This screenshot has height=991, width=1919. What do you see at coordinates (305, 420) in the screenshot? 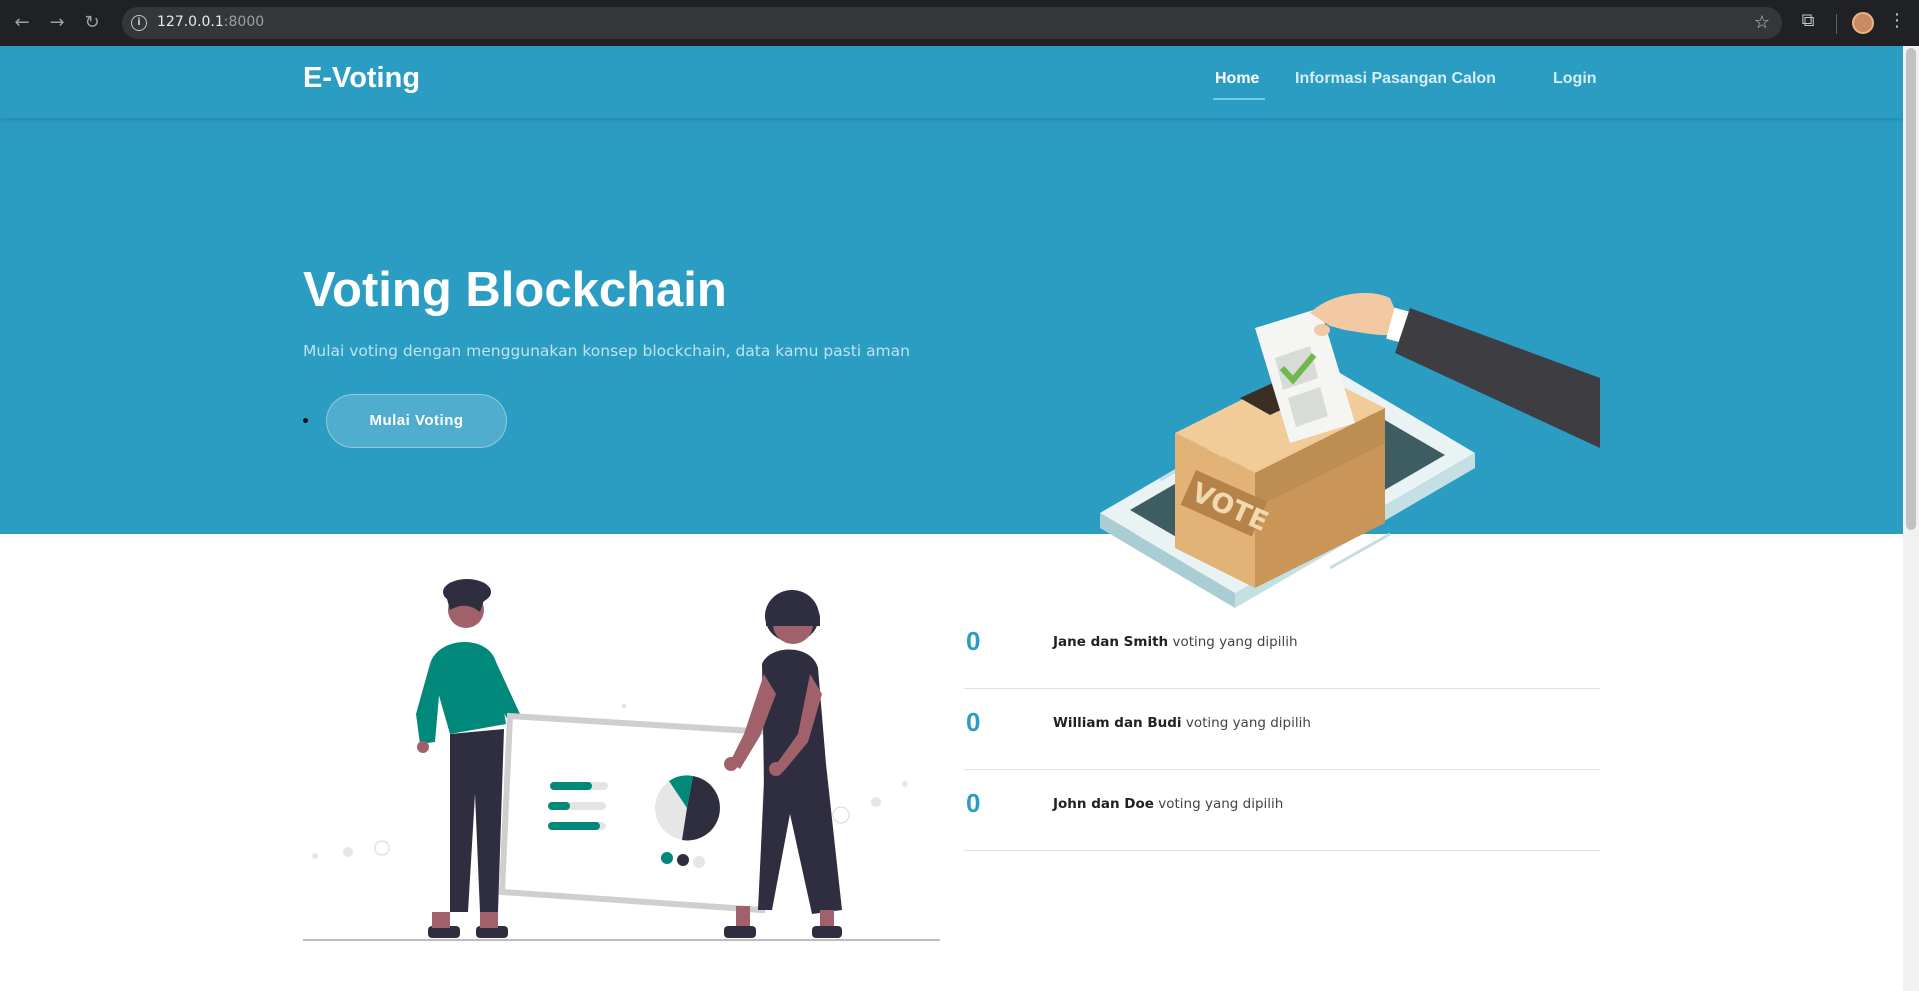
I see `list-bullet` at bounding box center [305, 420].